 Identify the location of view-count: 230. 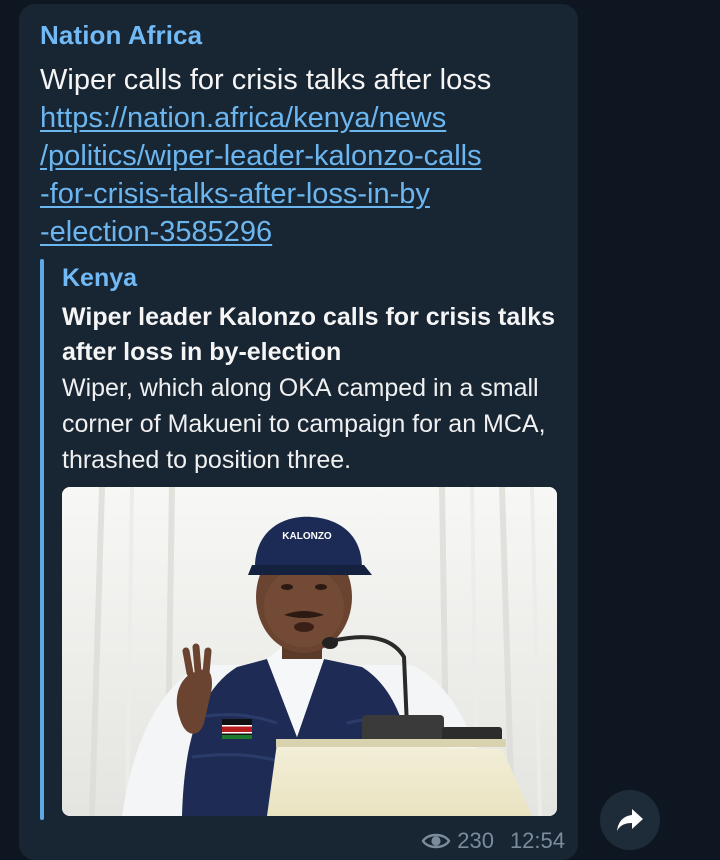
(475, 840).